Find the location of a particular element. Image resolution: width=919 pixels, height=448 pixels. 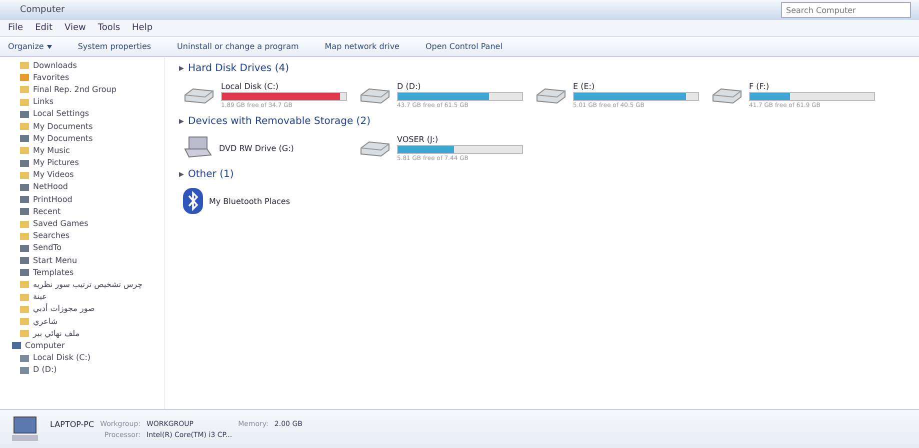

drive-name: Local Disk (C:) is located at coordinates (284, 86).